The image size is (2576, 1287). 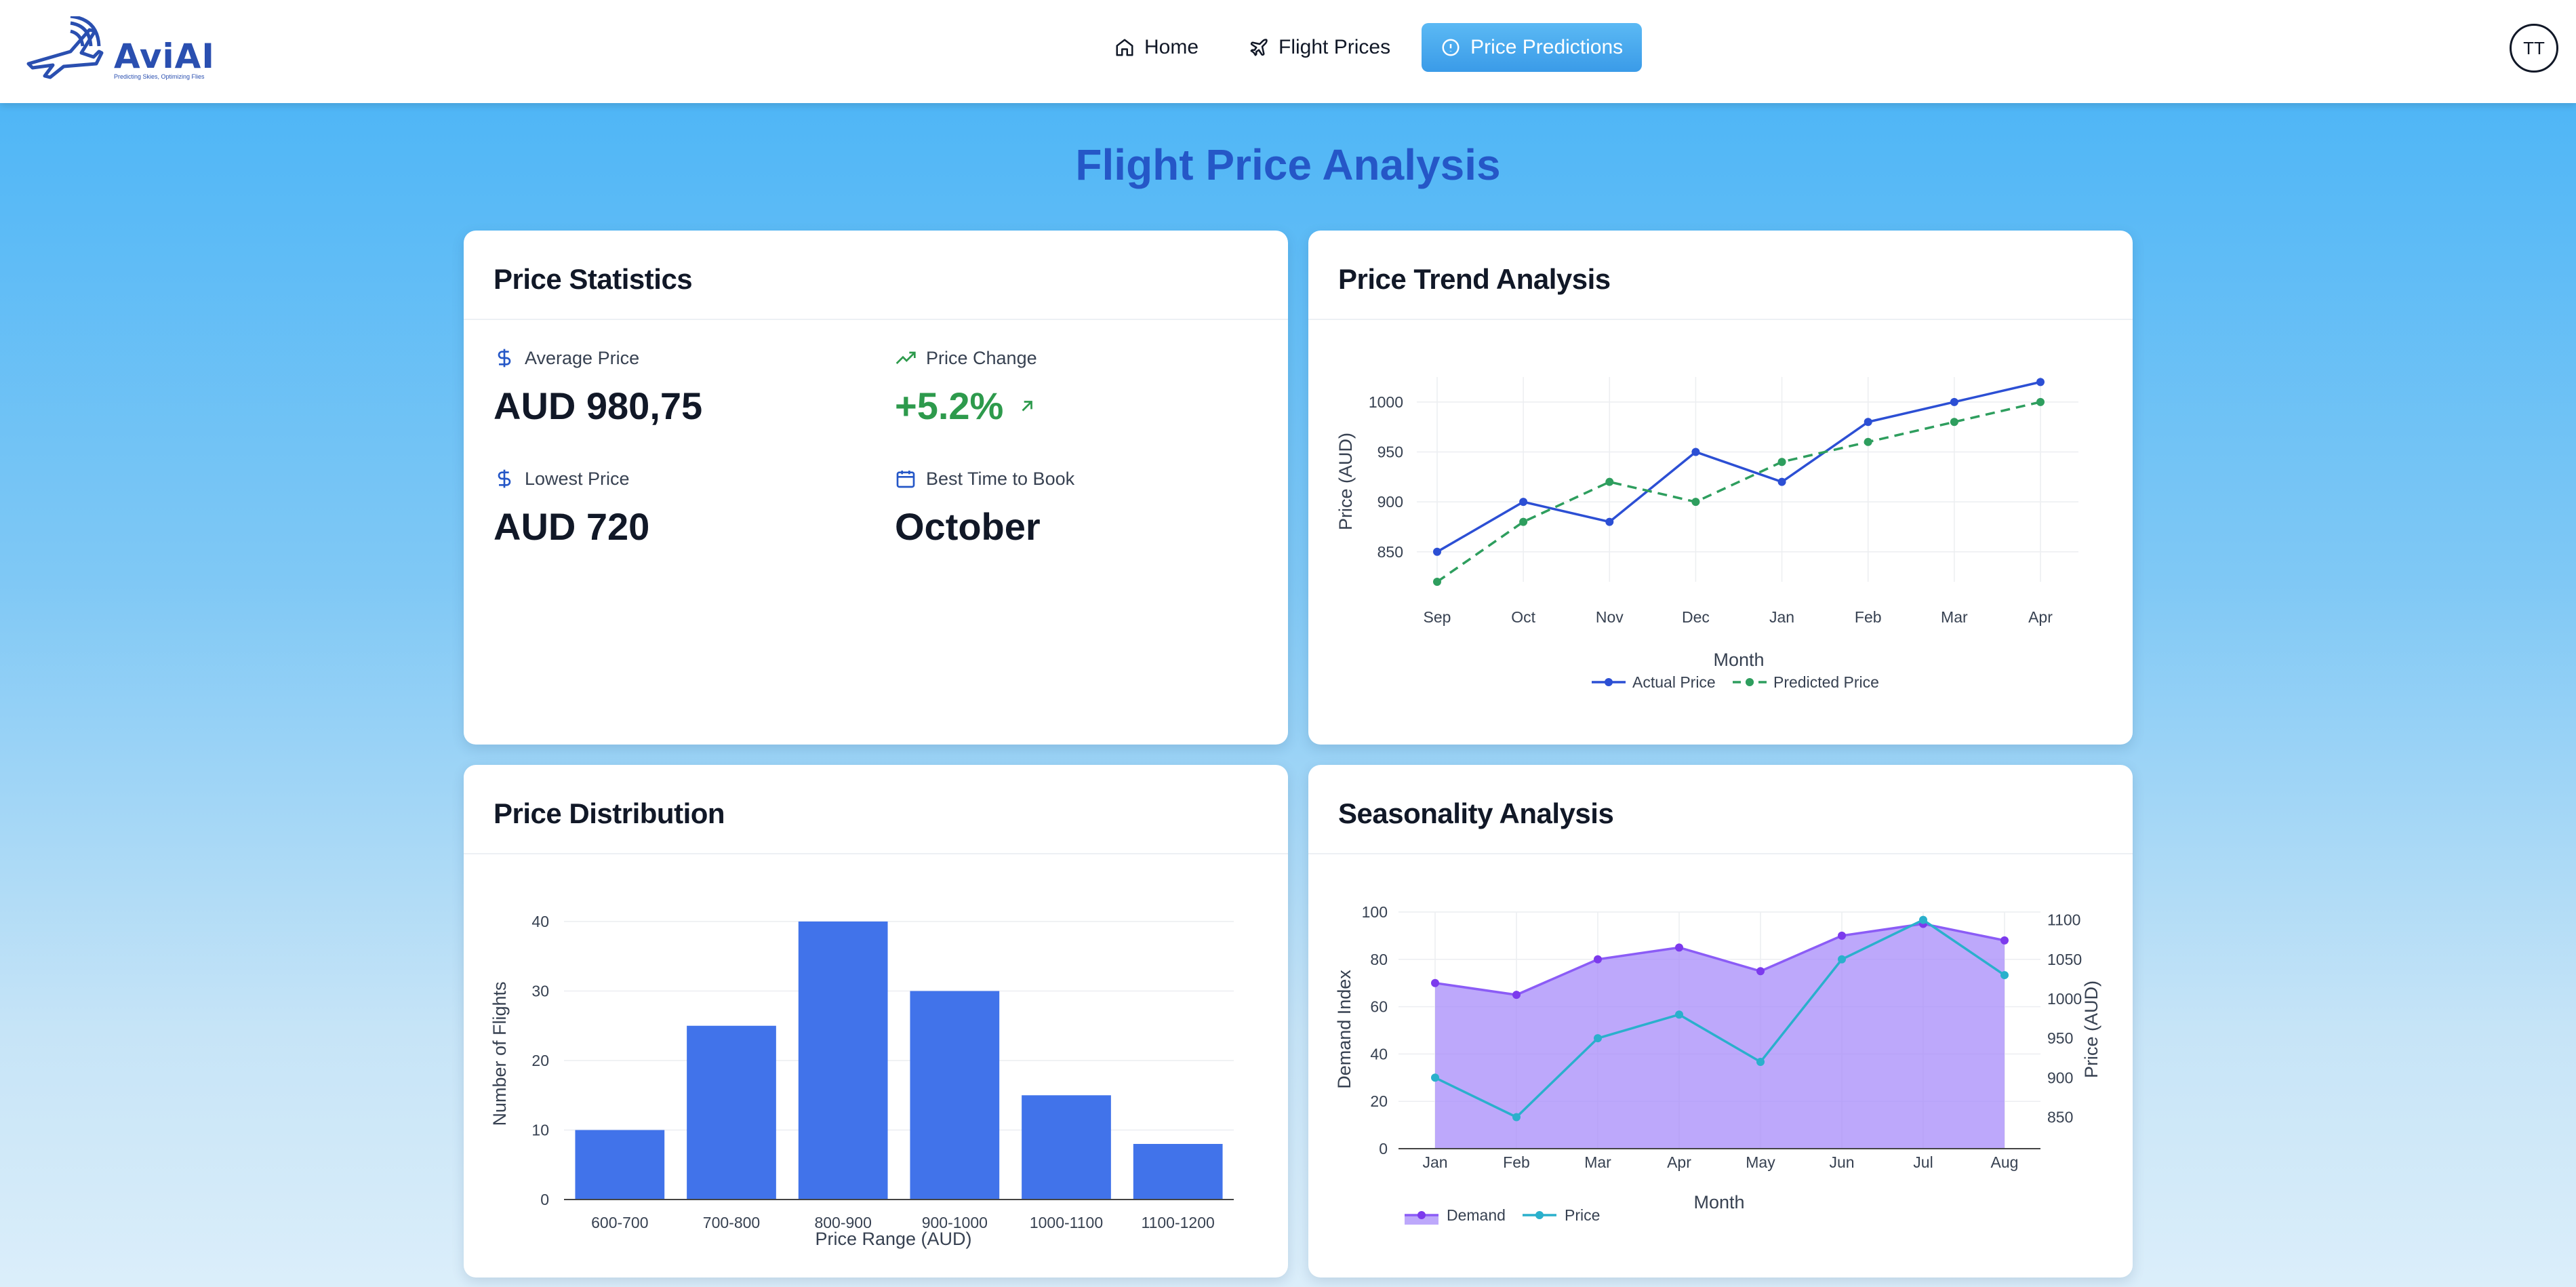 I want to click on x-tick-label: Oct, so click(x=1523, y=617).